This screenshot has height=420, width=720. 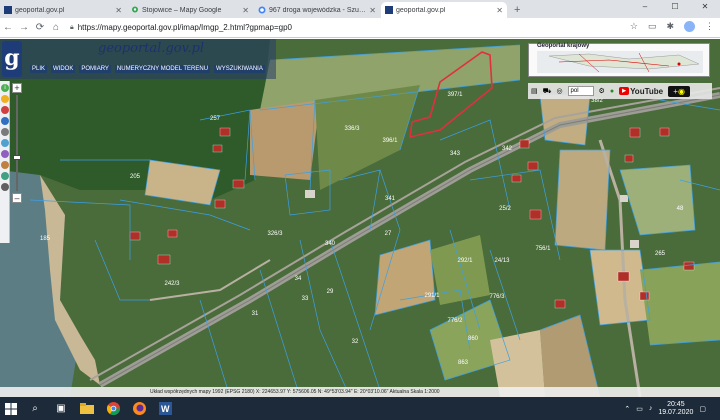 What do you see at coordinates (63, 69) in the screenshot?
I see `menu-widok: WIDOK` at bounding box center [63, 69].